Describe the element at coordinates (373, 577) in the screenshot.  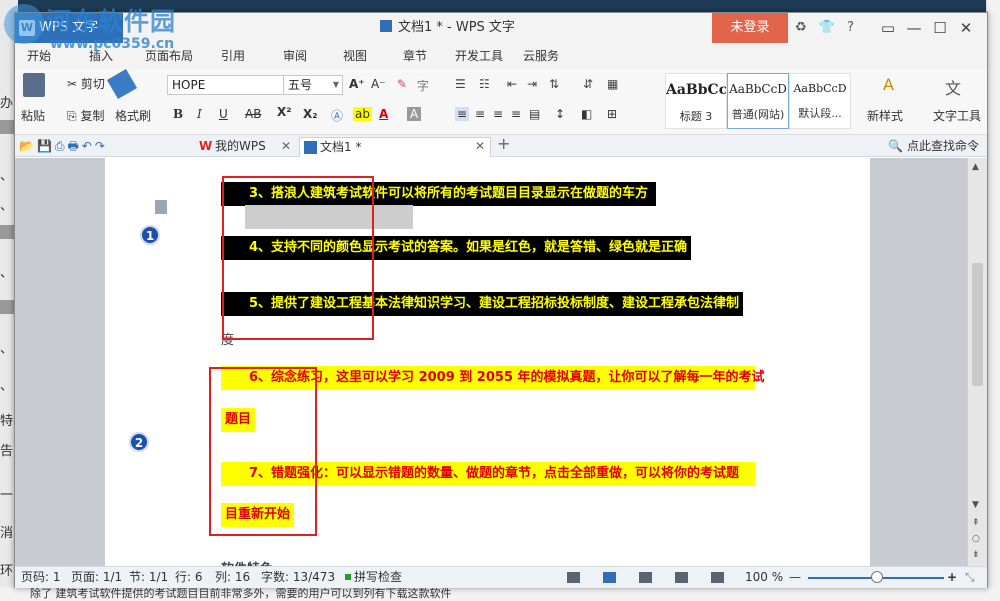
I see `spell-check-toggle: 拼写检查` at that location.